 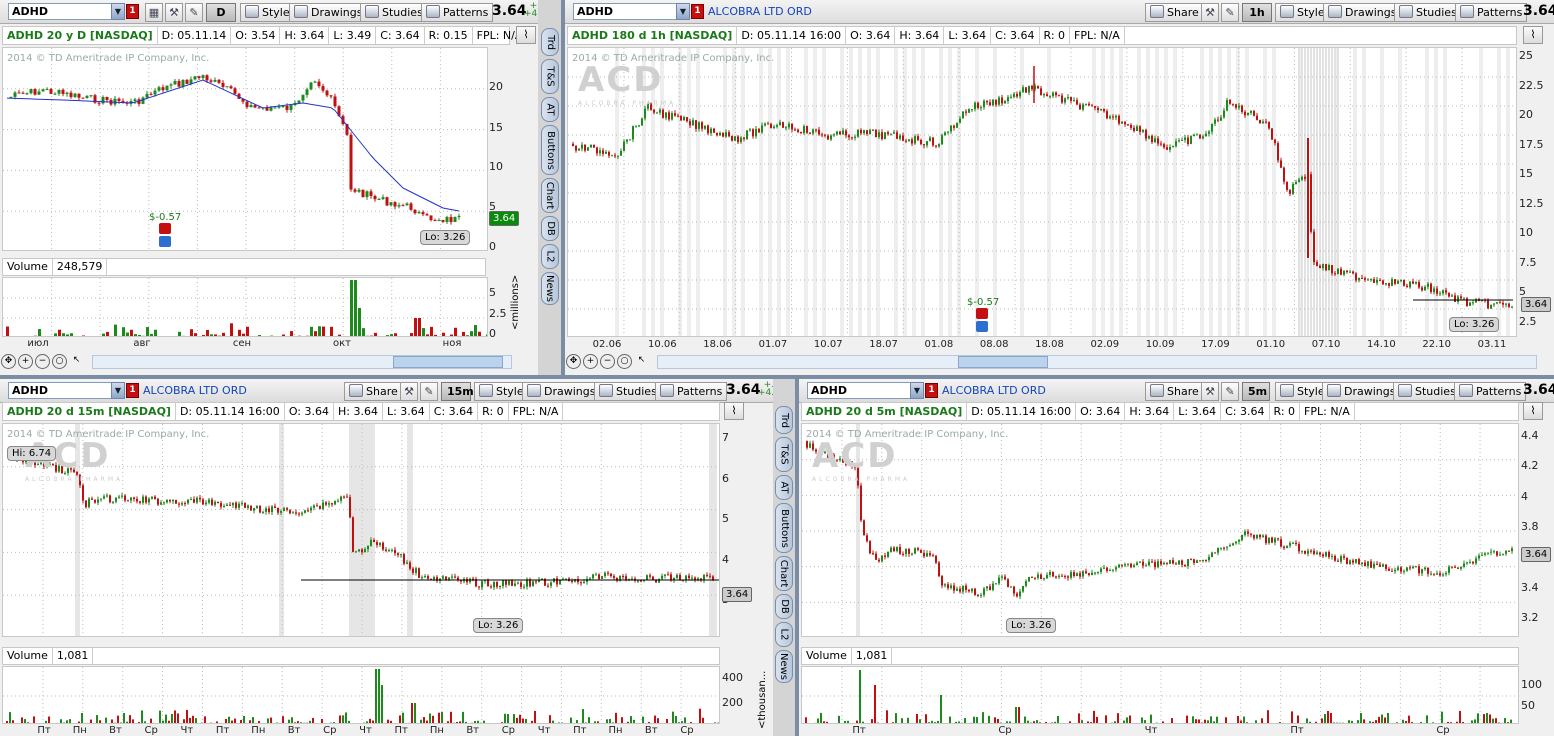 I want to click on aggregation-button: D, so click(x=221, y=12).